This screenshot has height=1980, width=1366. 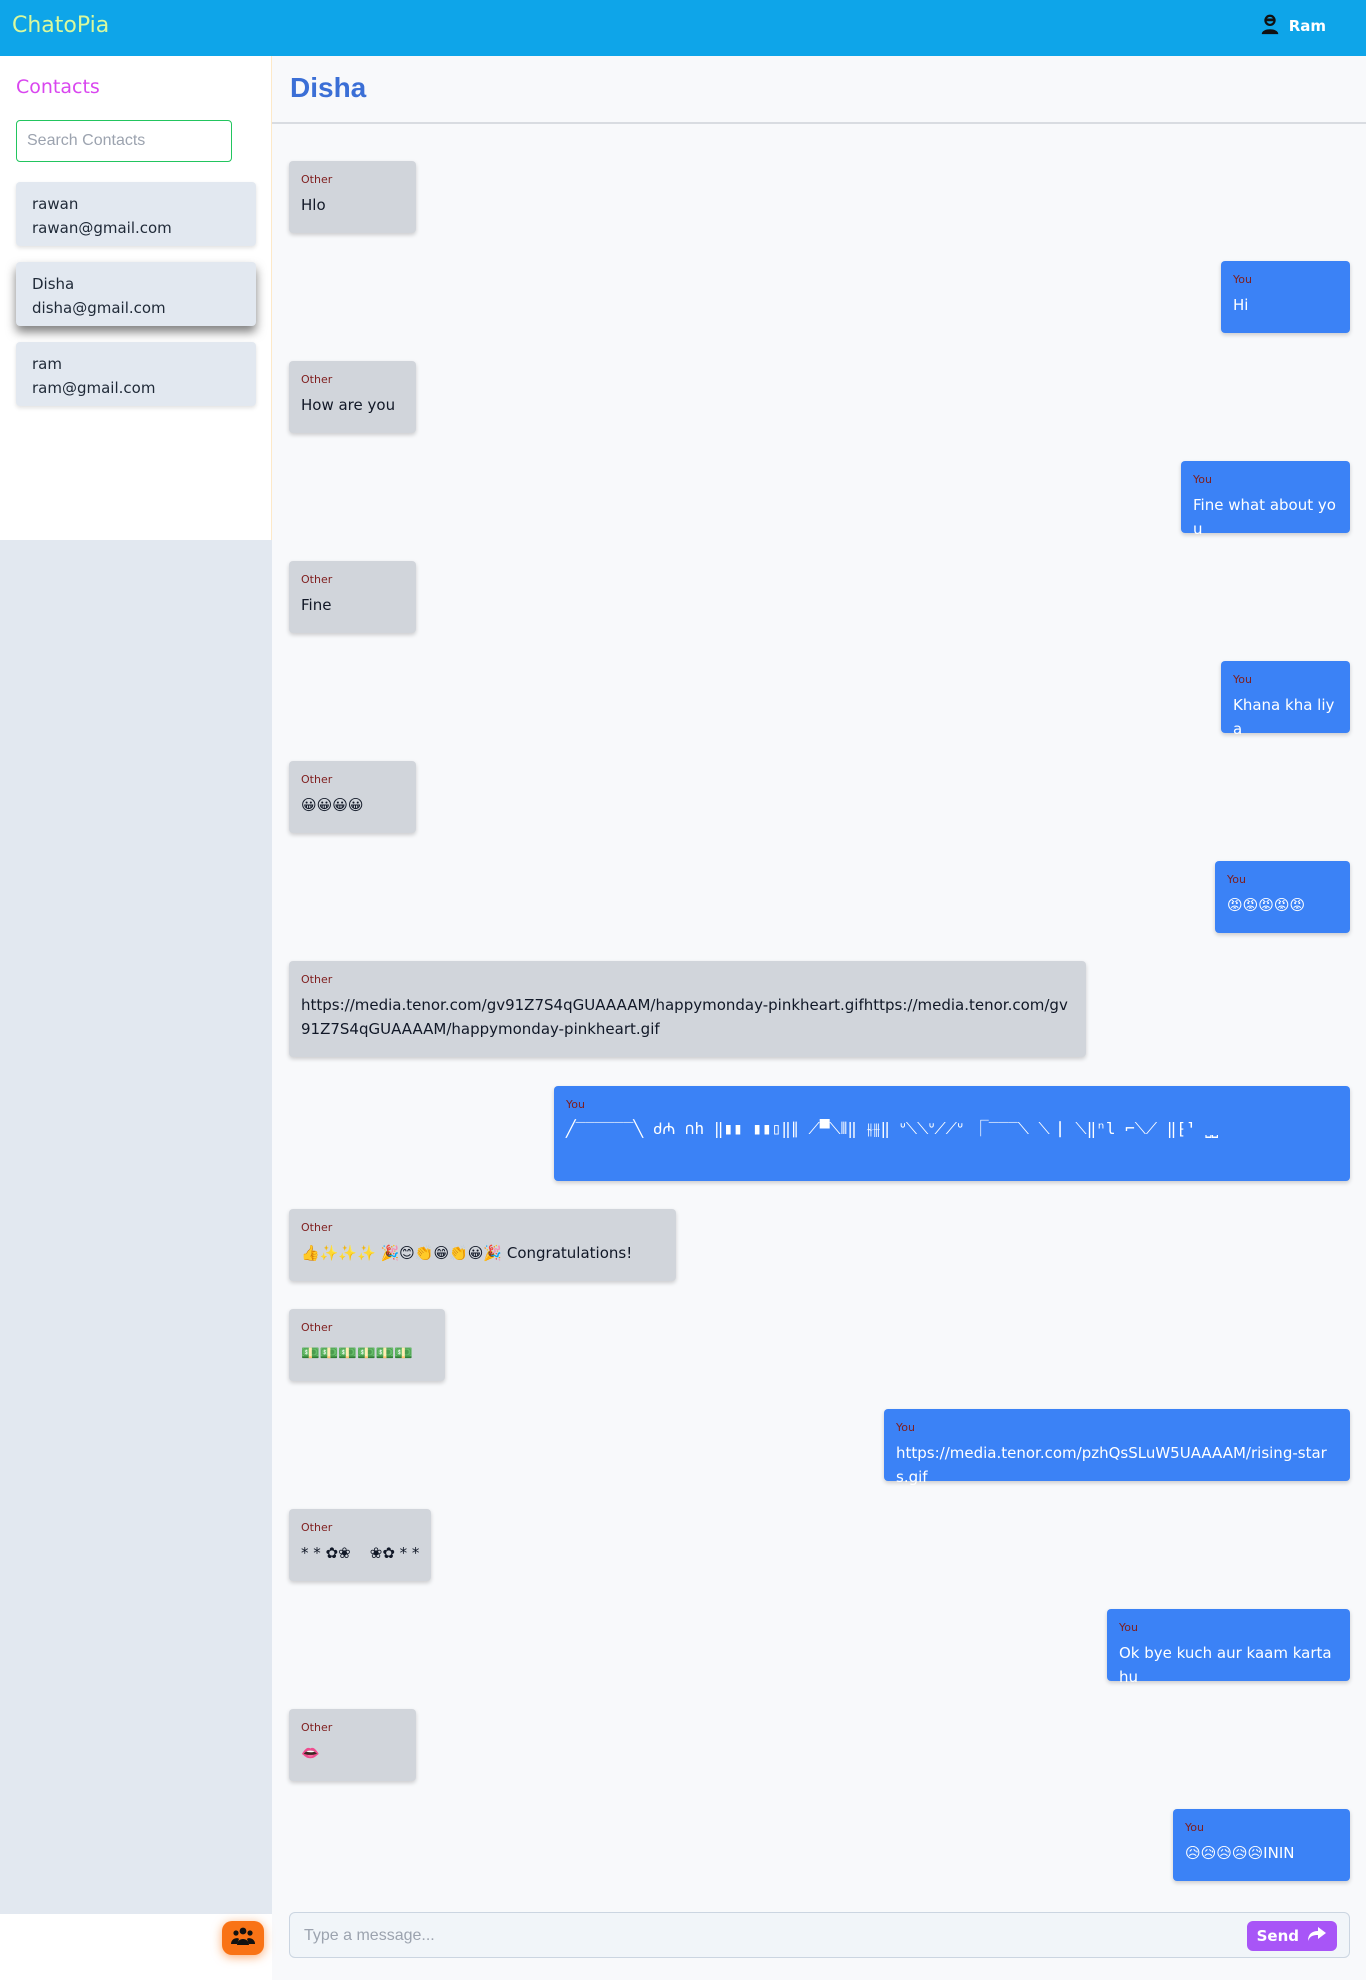 I want to click on contact-email: disha@gmail.com, so click(x=99, y=308).